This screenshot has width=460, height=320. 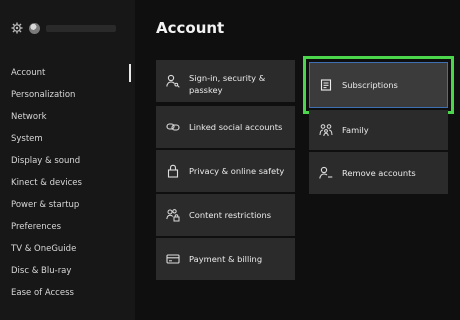 What do you see at coordinates (227, 78) in the screenshot?
I see `tile-signin-label-line1: Sign-in, security &` at bounding box center [227, 78].